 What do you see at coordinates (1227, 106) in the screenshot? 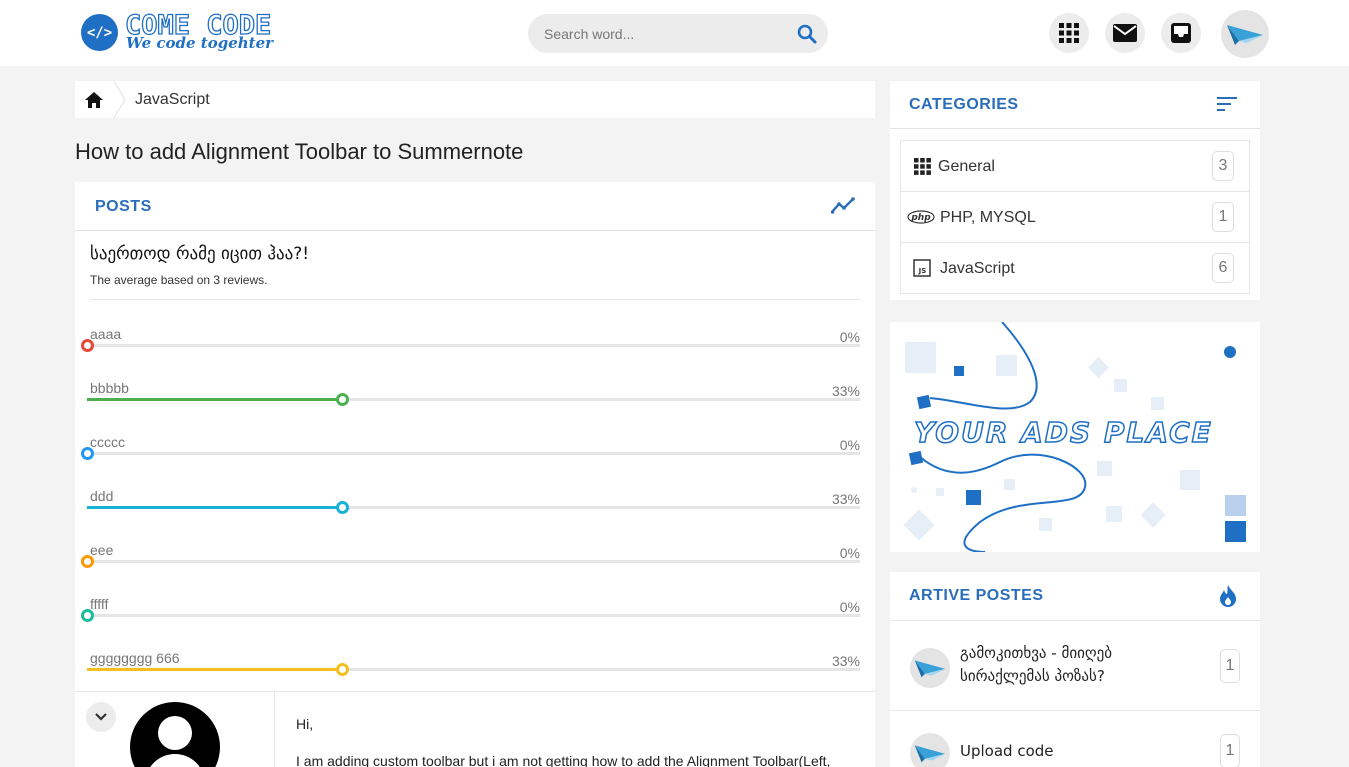
I see `sort-icon` at bounding box center [1227, 106].